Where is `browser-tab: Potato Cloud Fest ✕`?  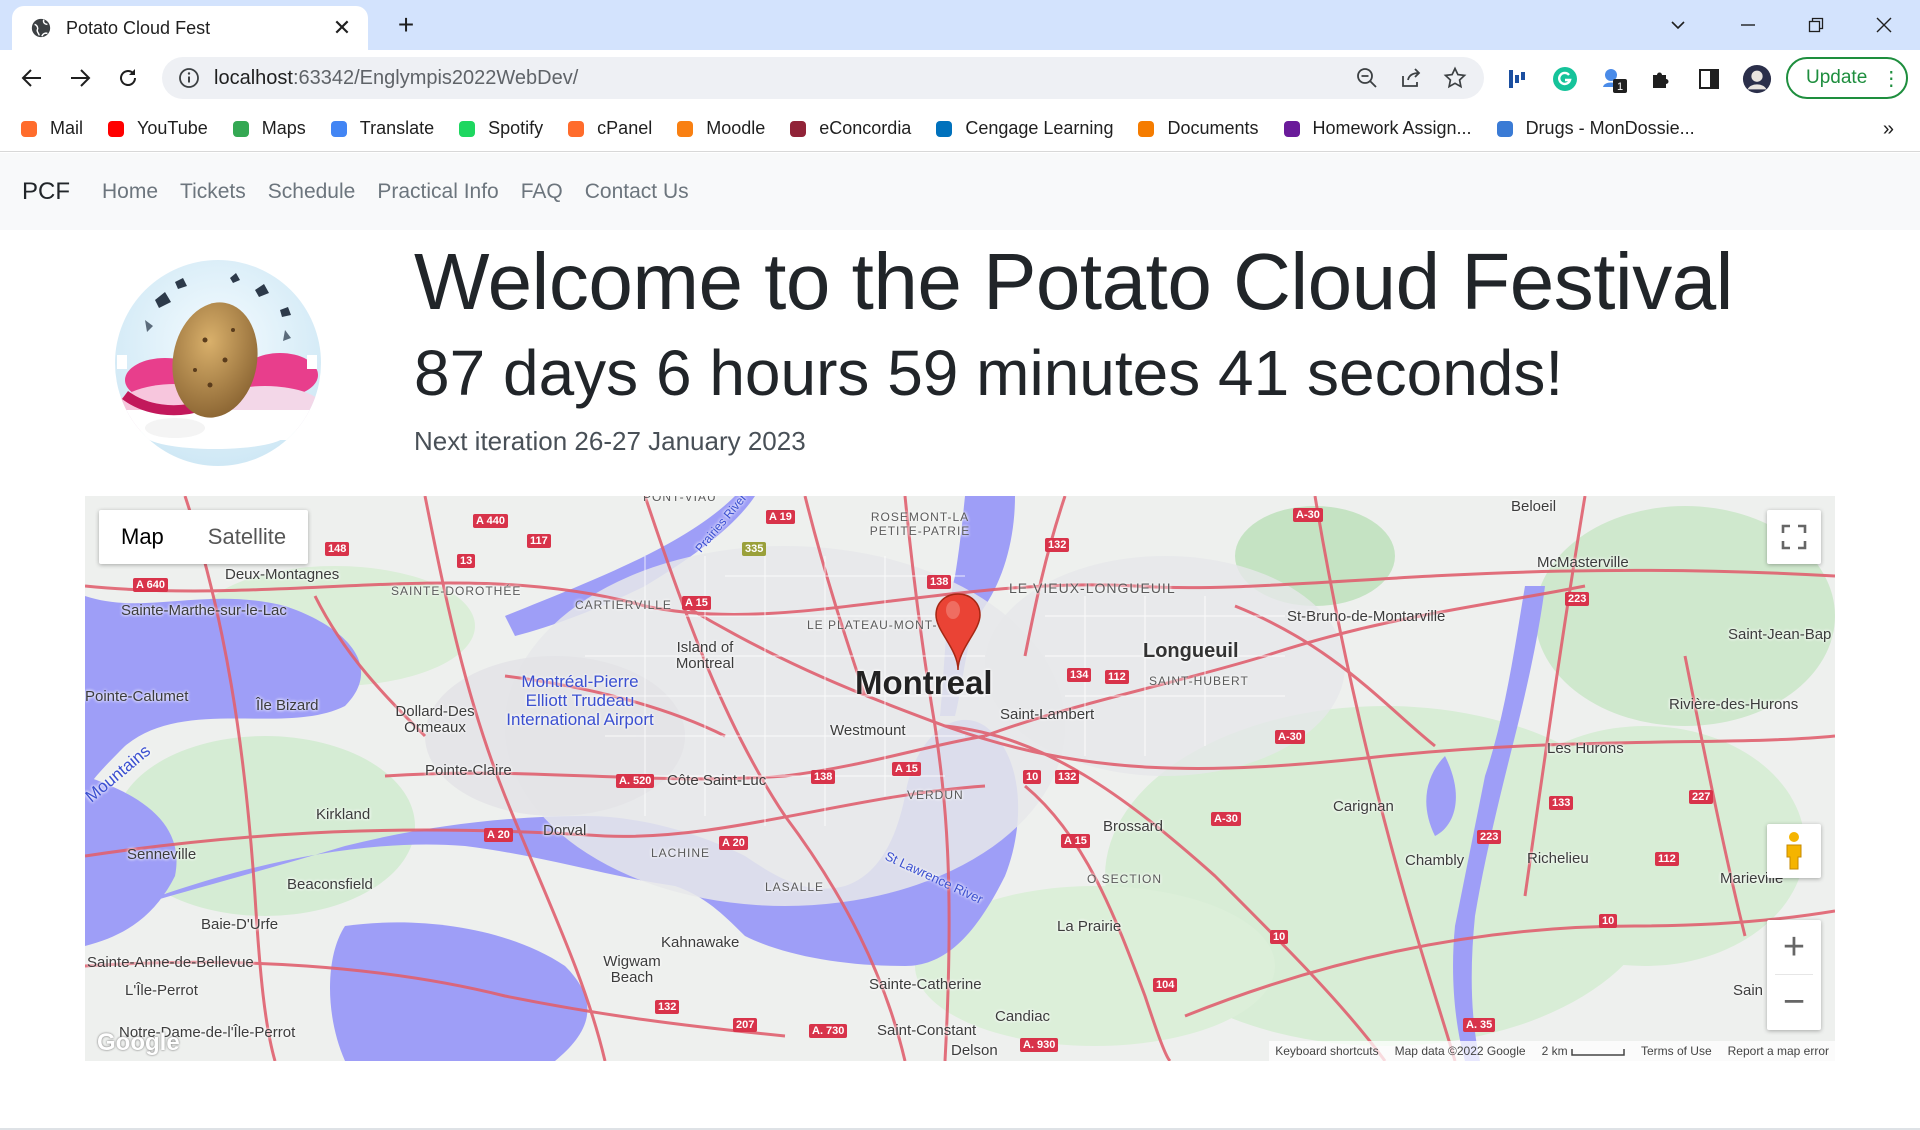 browser-tab: Potato Cloud Fest ✕ is located at coordinates (190, 28).